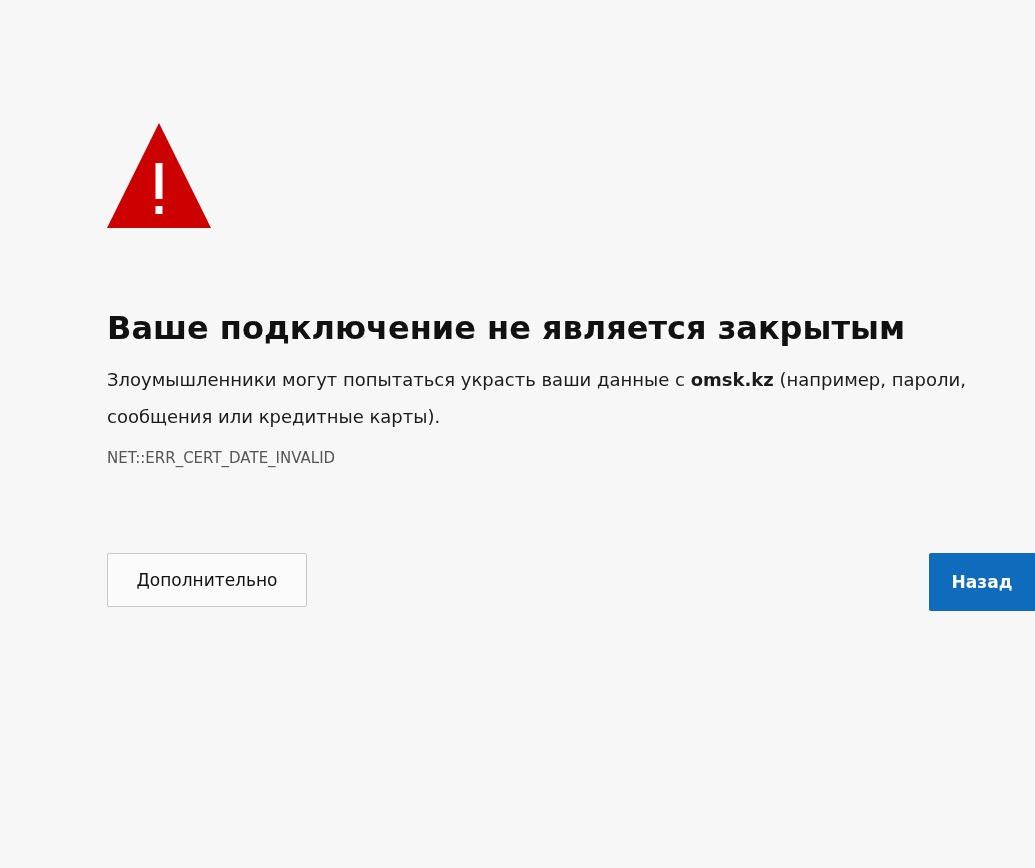  What do you see at coordinates (159, 175) in the screenshot?
I see `warning-icon` at bounding box center [159, 175].